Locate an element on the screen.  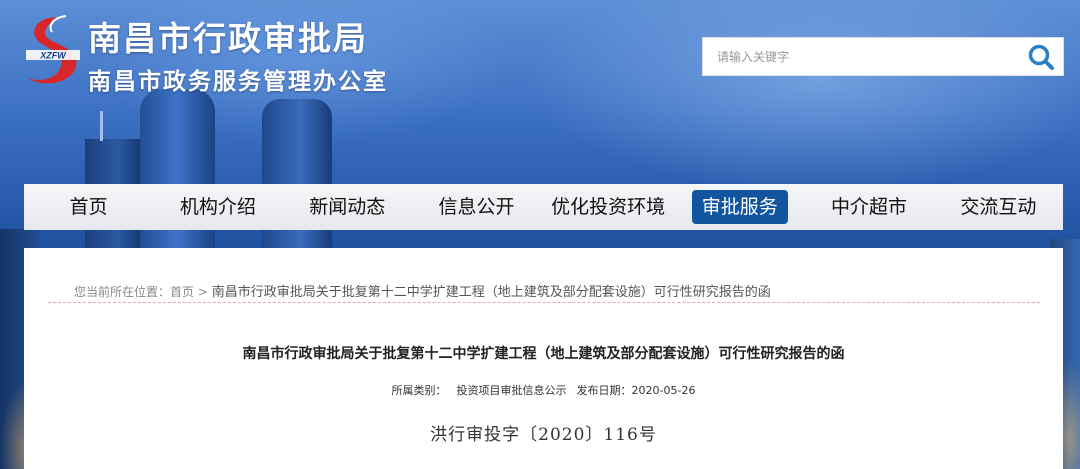
bureau-logo-icon: XZFW is located at coordinates (53, 49).